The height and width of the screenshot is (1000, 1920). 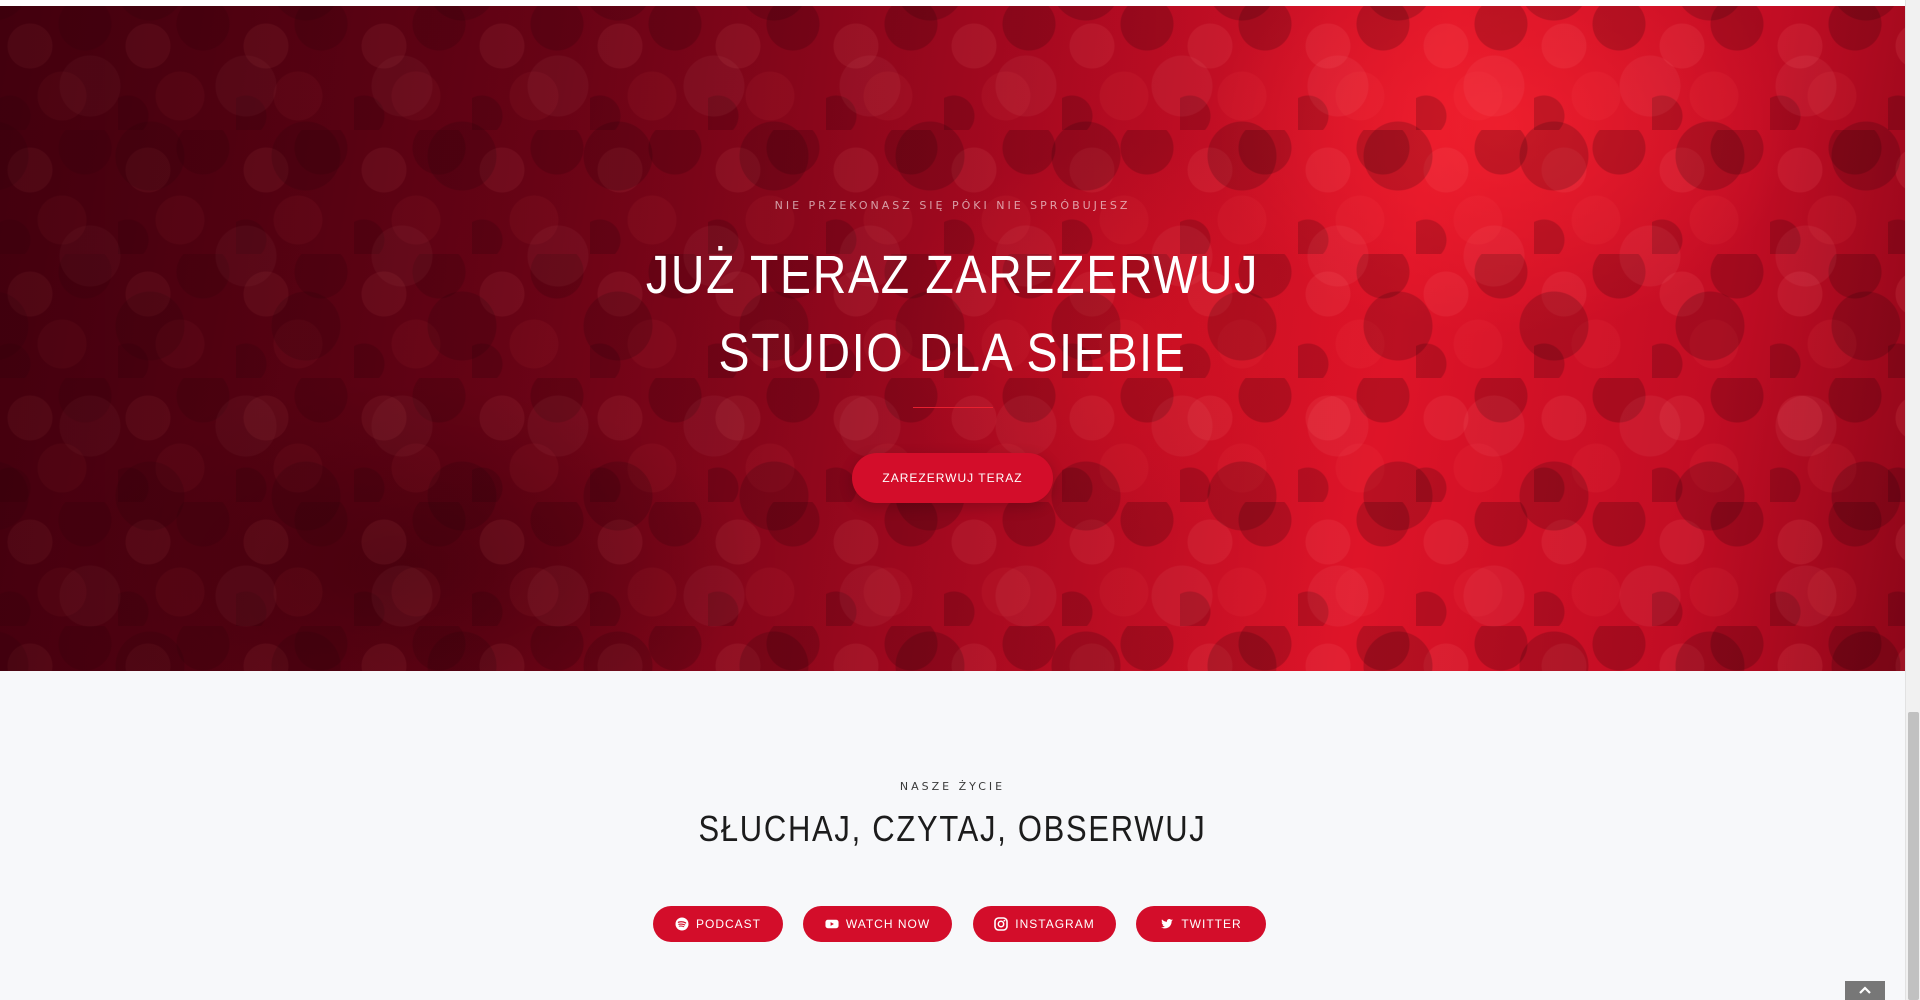 What do you see at coordinates (1211, 924) in the screenshot?
I see `twitter-label: TWITTER` at bounding box center [1211, 924].